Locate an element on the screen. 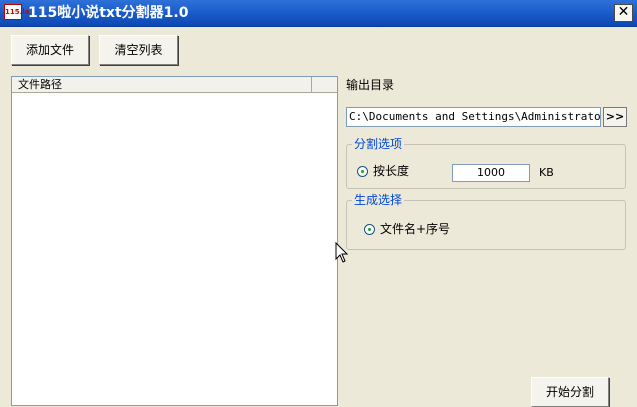 Image resolution: width=637 pixels, height=407 pixels. add-files-button: 添加文件 is located at coordinates (50, 50).